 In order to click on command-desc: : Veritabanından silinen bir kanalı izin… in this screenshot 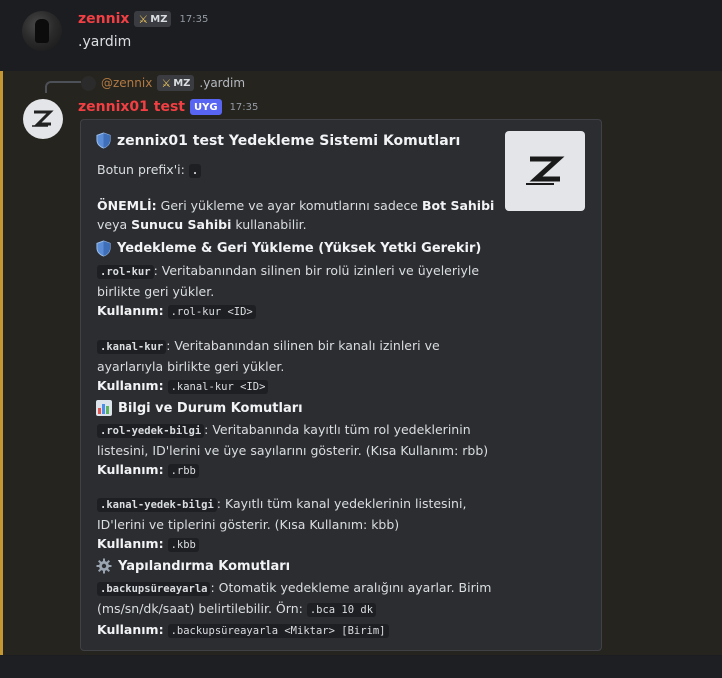, I will do `click(303, 345)`.